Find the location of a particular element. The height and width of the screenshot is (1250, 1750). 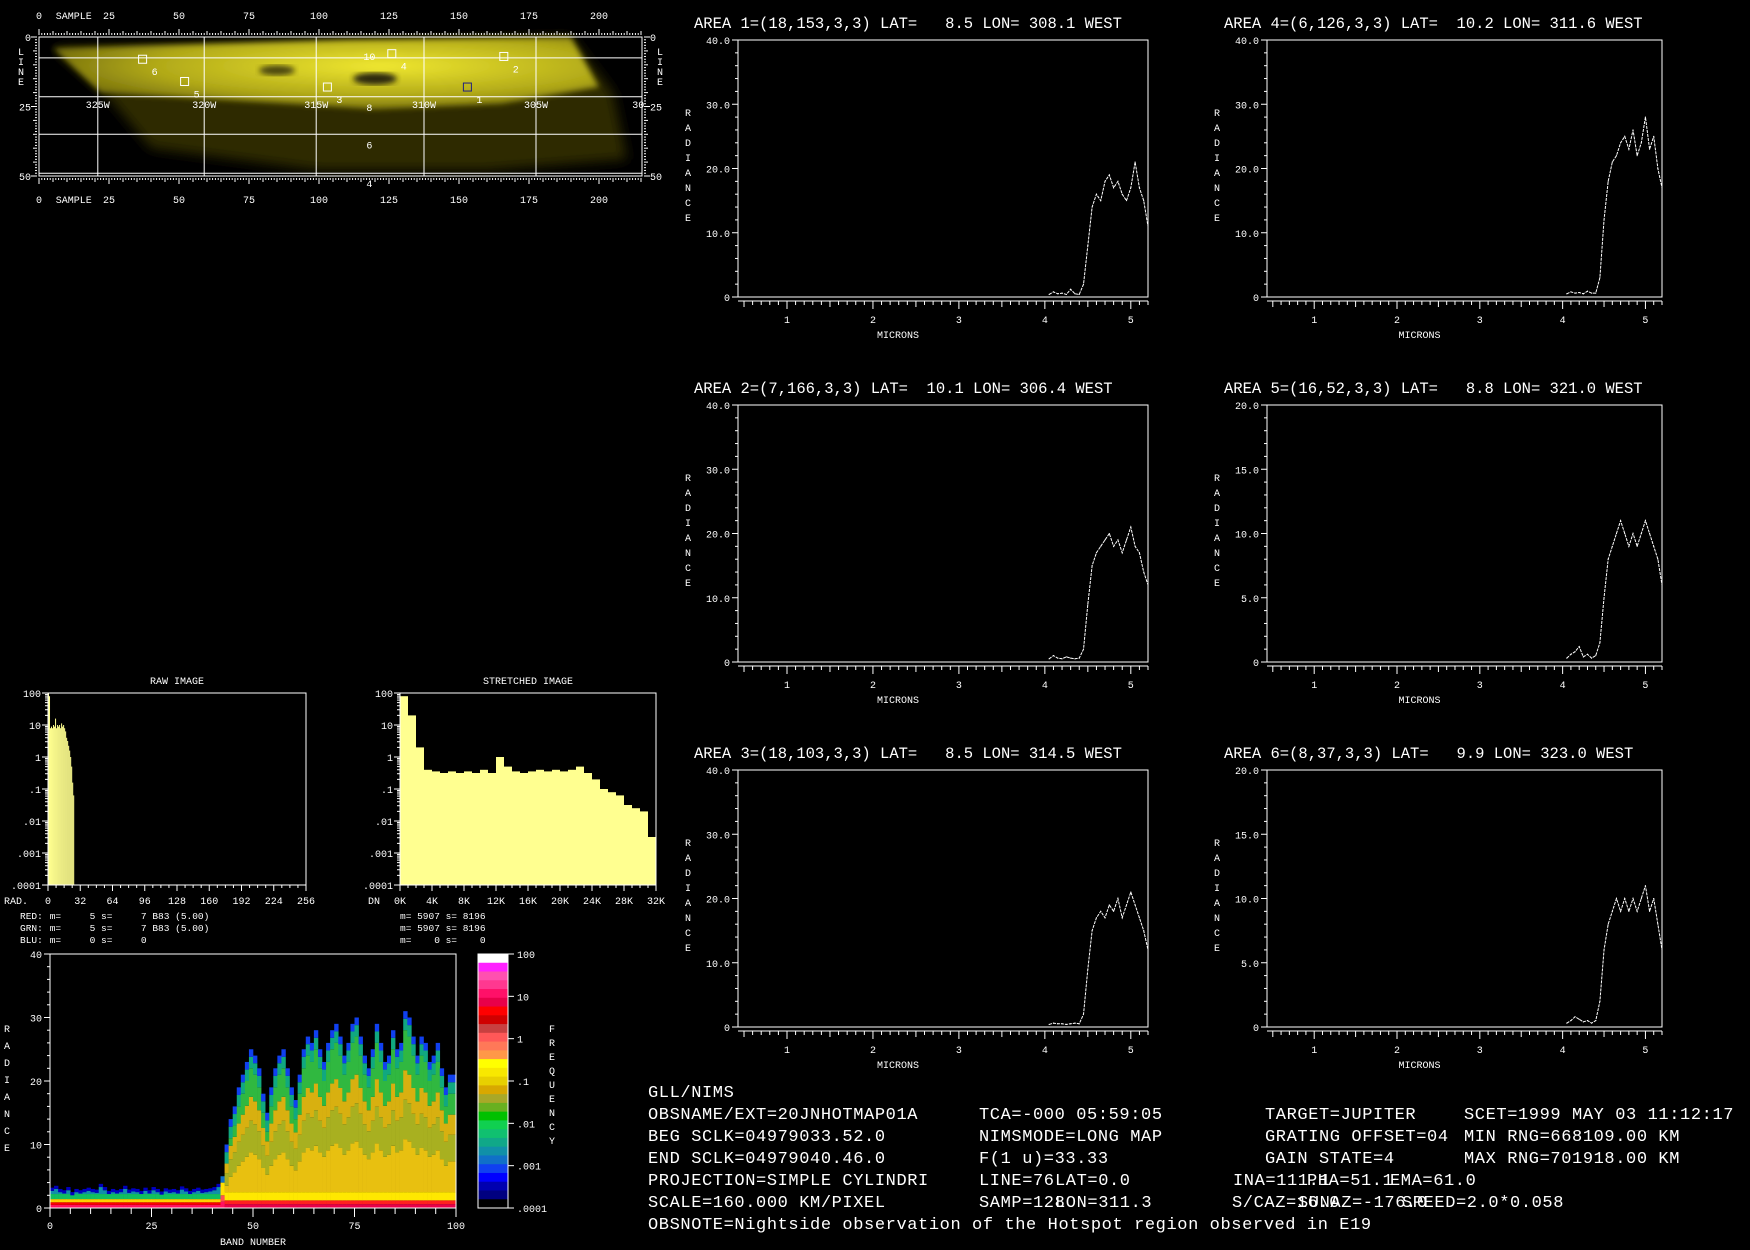

x-tick-label: 5 is located at coordinates (1645, 686).